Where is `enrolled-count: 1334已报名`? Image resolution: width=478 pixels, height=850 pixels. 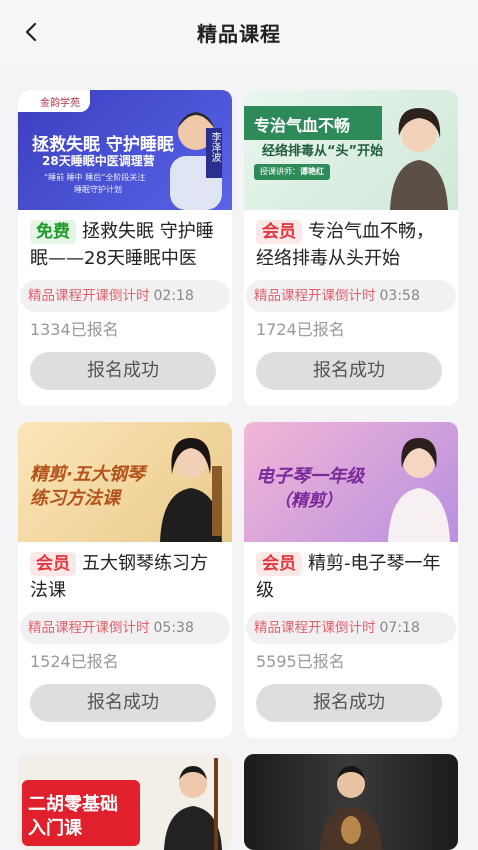 enrolled-count: 1334已报名 is located at coordinates (74, 329).